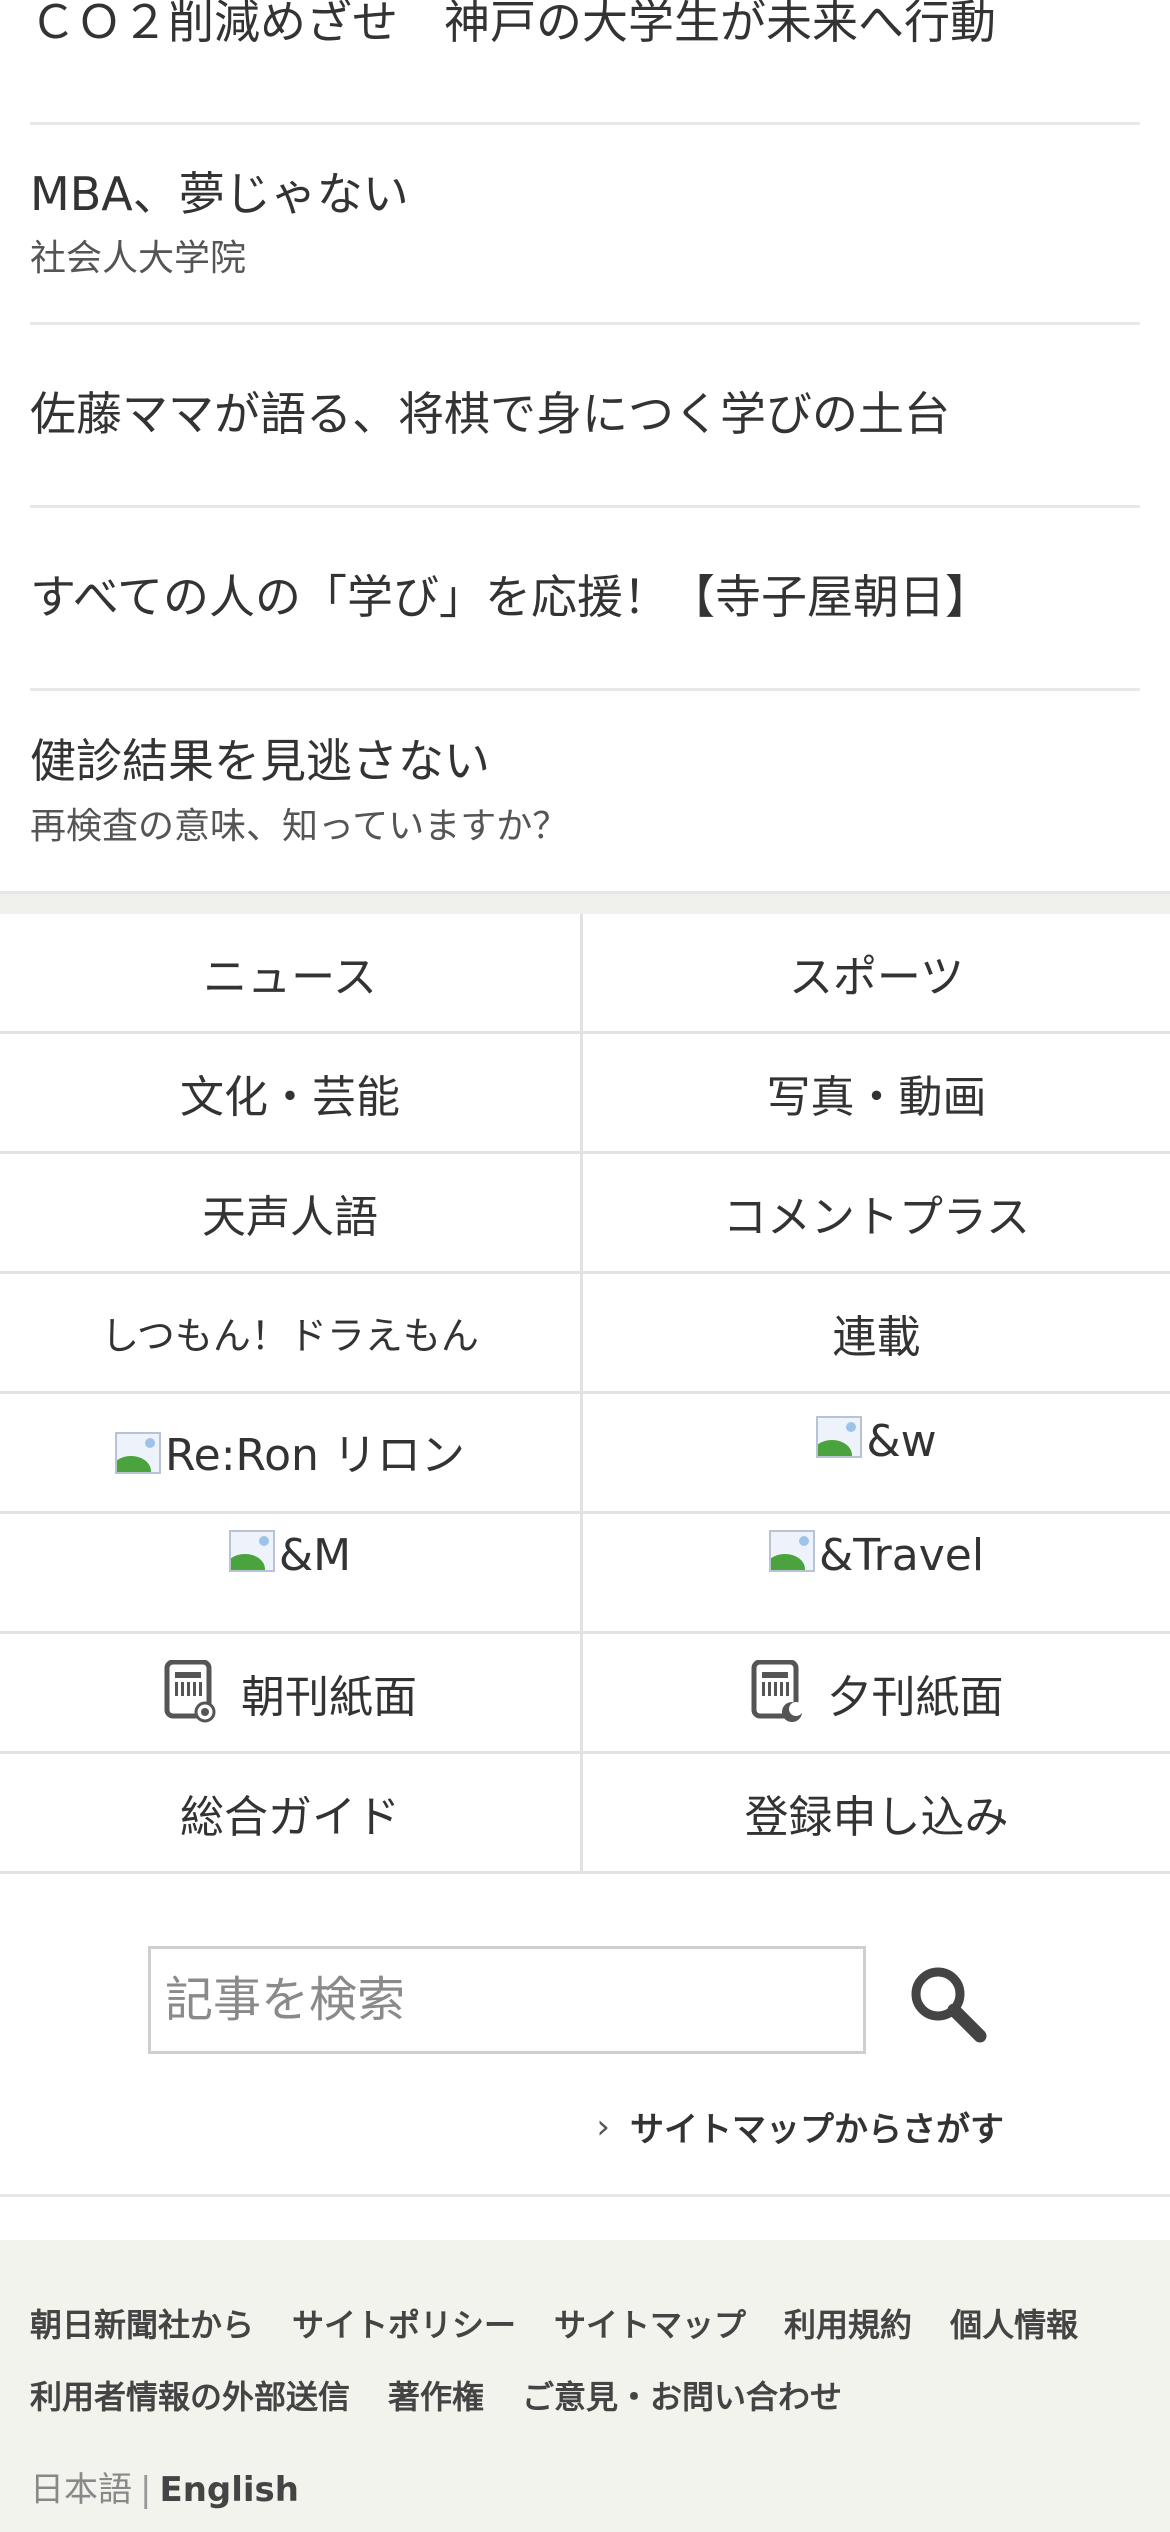 Image resolution: width=1170 pixels, height=2532 pixels. I want to click on nav-label: スポーツ, so click(876, 977).